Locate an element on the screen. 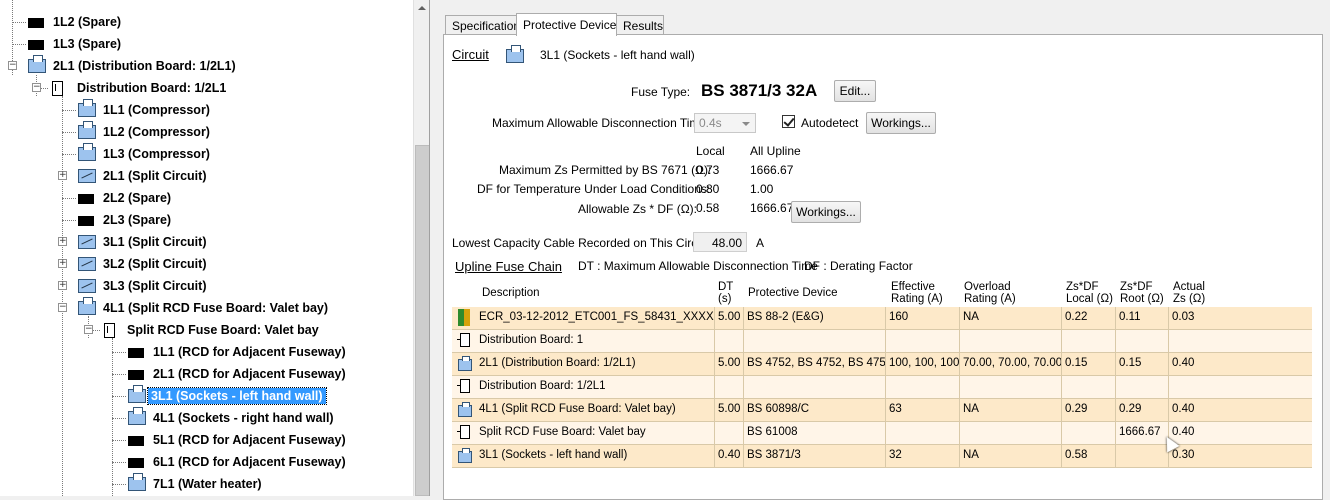 This screenshot has height=500, width=1330. col-local-header: Local is located at coordinates (710, 151).